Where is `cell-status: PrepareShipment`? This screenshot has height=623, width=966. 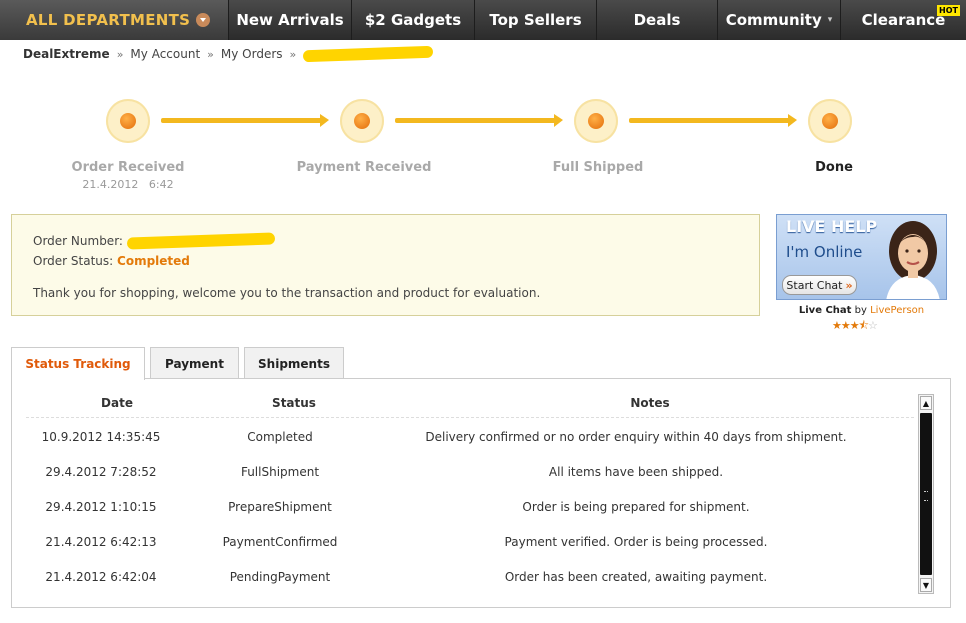
cell-status: PrepareShipment is located at coordinates (280, 507).